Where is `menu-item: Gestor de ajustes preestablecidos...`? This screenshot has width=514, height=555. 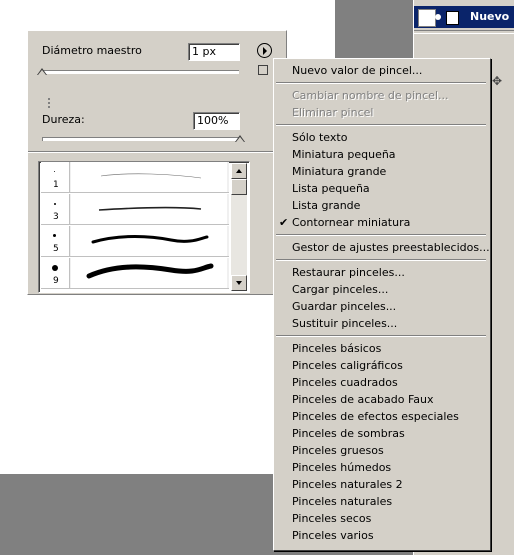
menu-item: Gestor de ajustes preestablecidos... is located at coordinates (382, 247).